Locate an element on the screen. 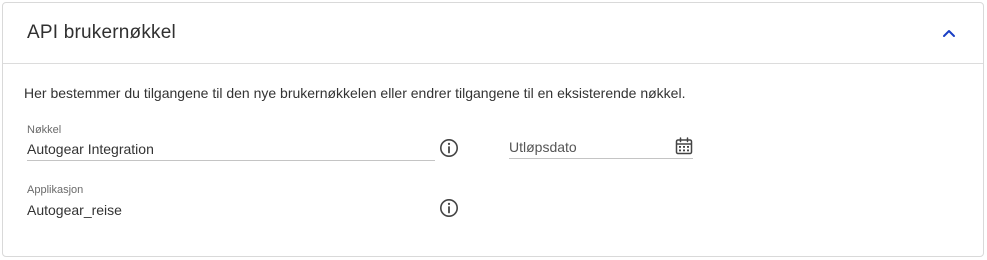 The image size is (987, 260). collapse-button is located at coordinates (949, 33).